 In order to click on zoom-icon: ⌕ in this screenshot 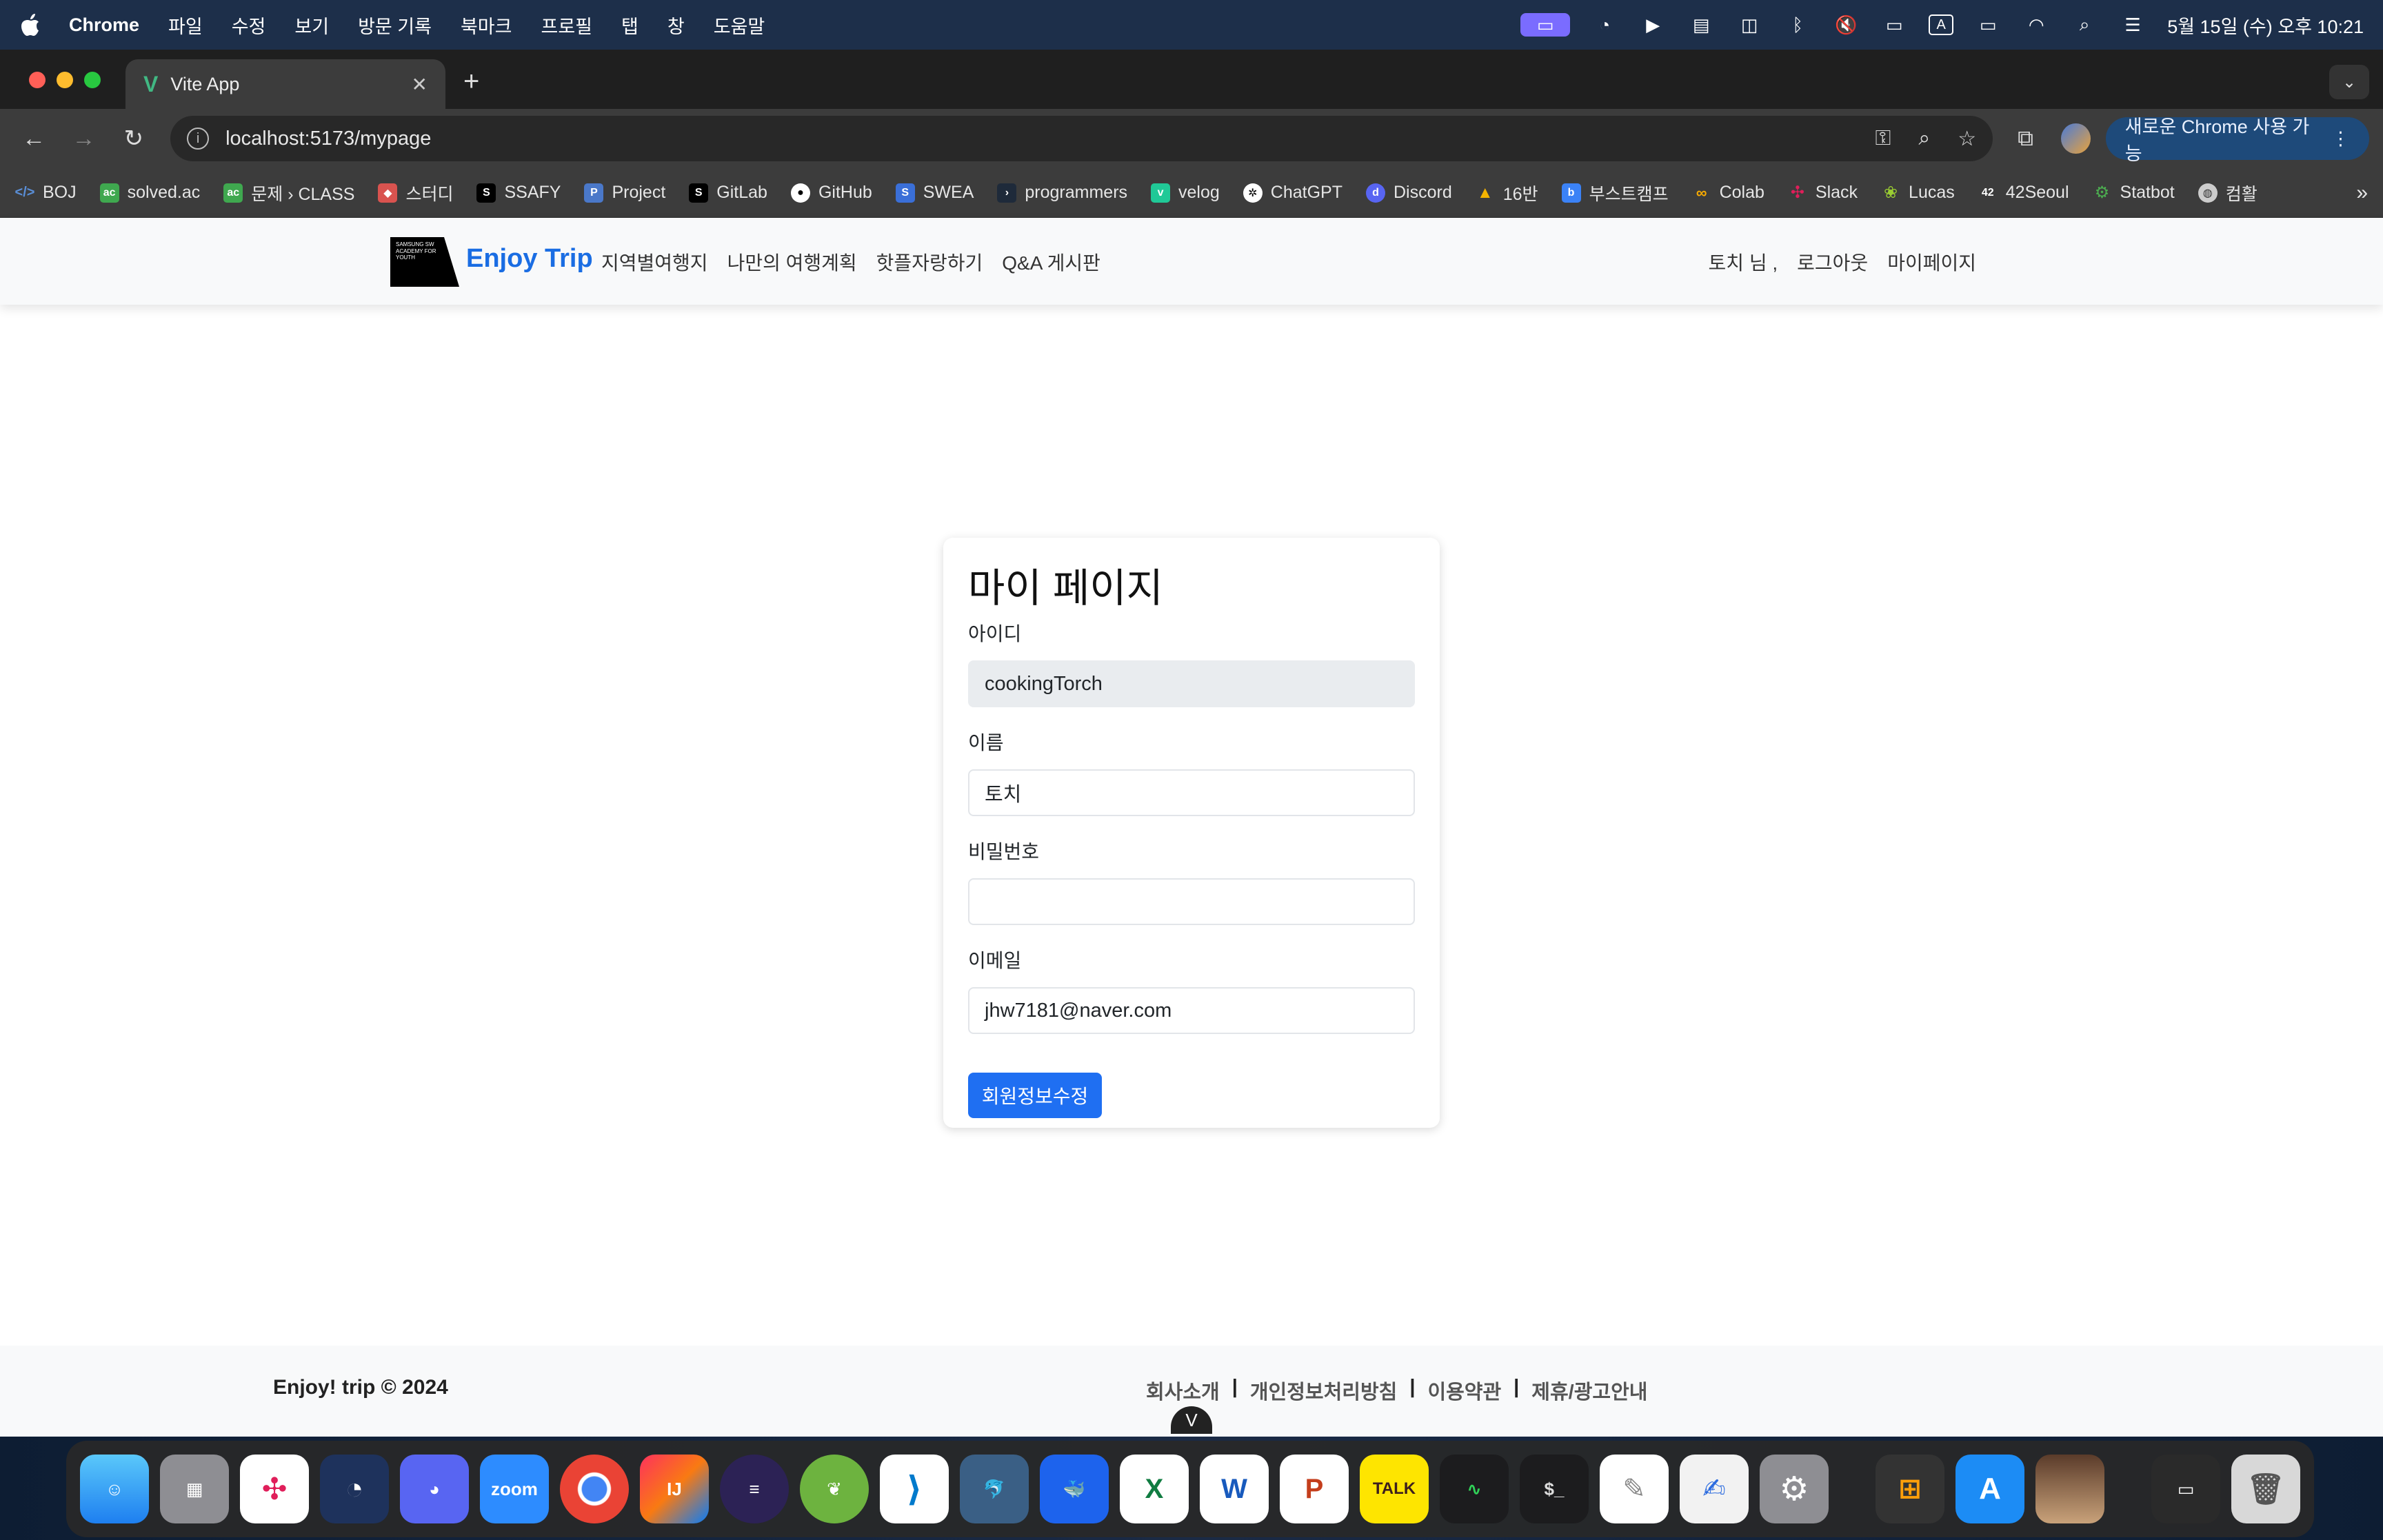, I will do `click(1924, 139)`.